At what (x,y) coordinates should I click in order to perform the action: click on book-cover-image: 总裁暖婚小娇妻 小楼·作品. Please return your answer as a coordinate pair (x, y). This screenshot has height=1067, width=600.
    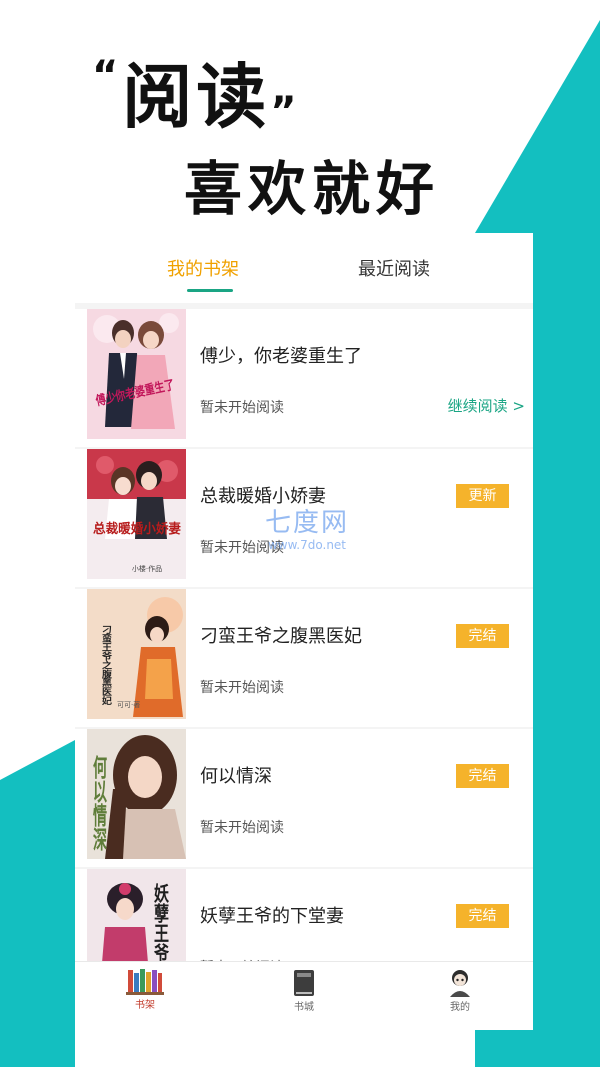
    Looking at the image, I should click on (136, 514).